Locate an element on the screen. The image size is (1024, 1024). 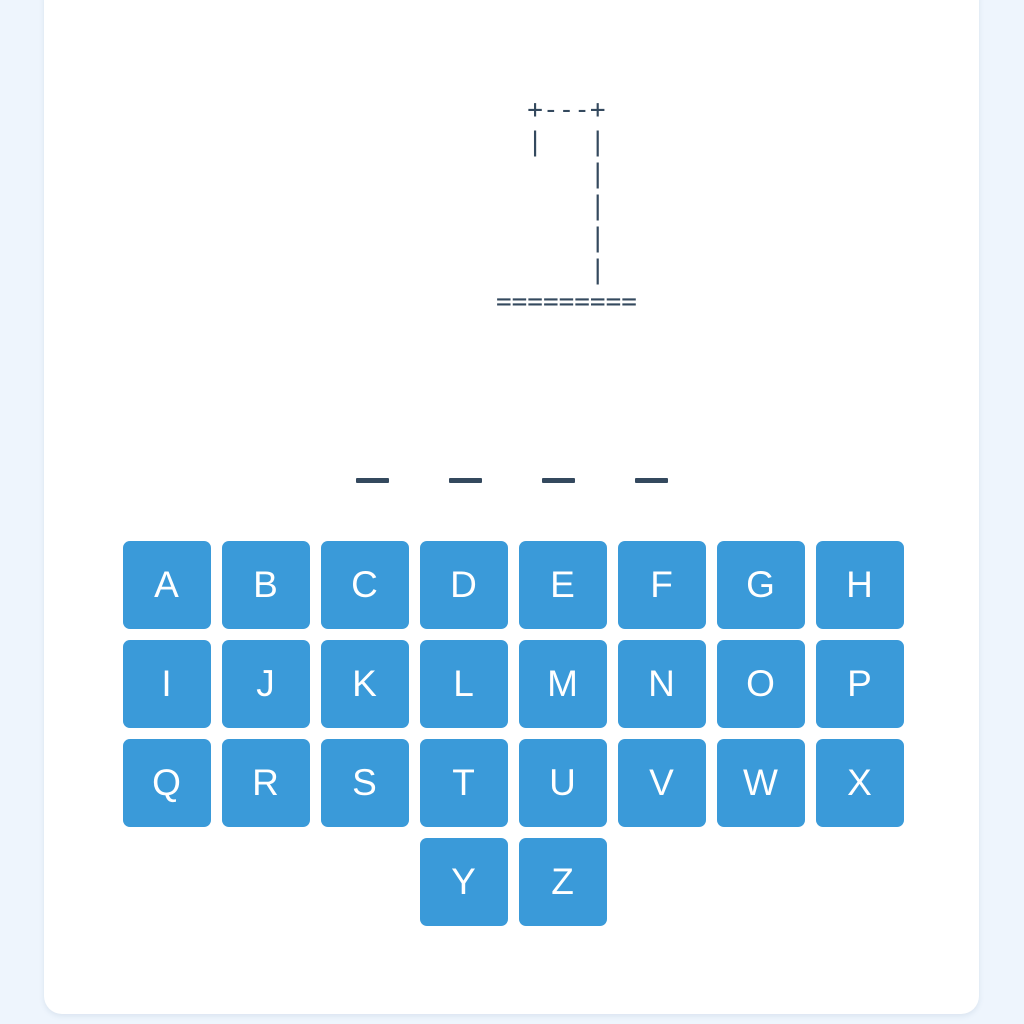
key-c: C is located at coordinates (364, 585).